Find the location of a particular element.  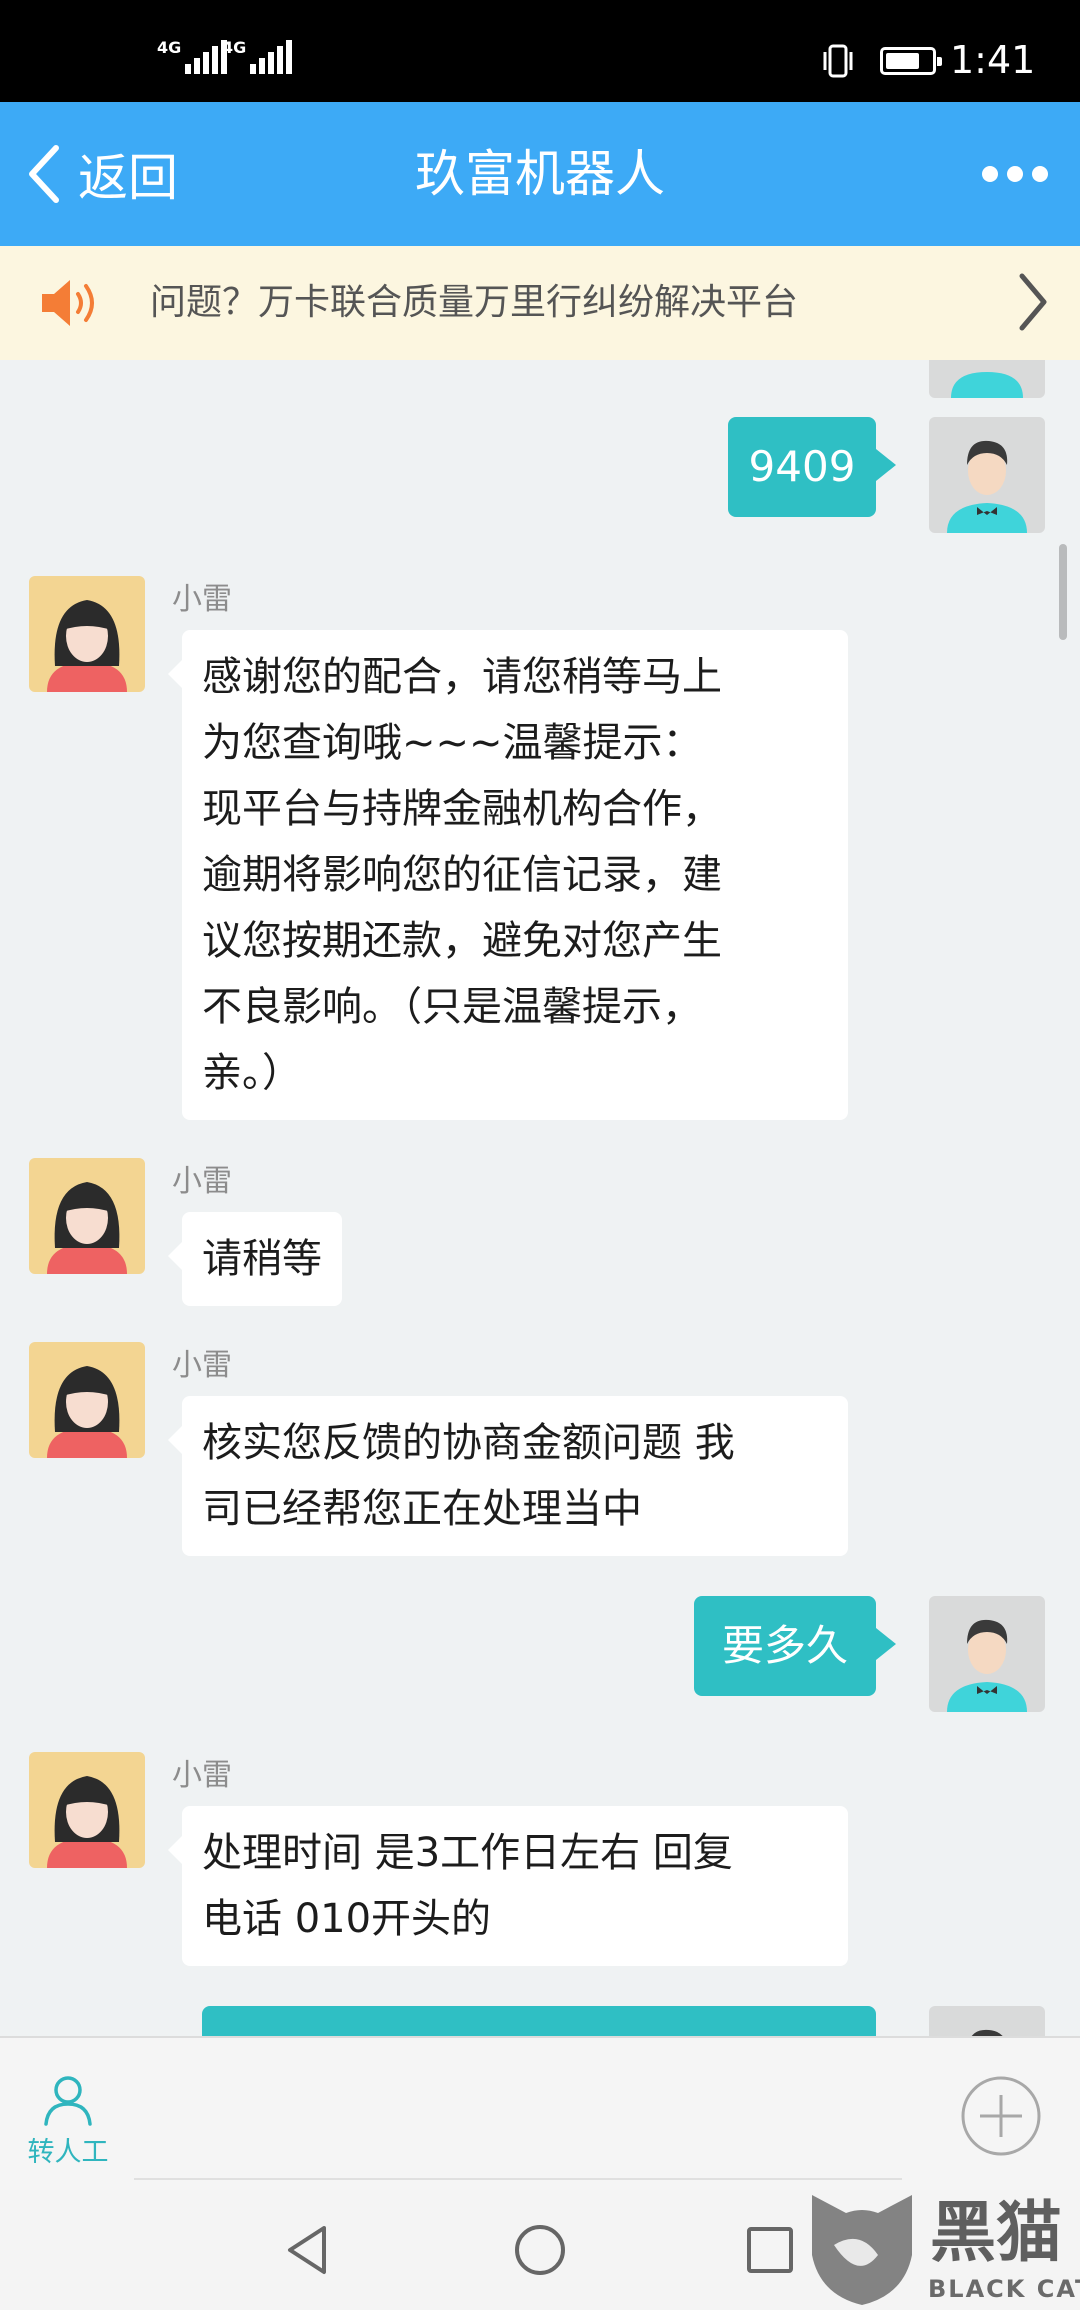

speaker-icon is located at coordinates (68, 303).